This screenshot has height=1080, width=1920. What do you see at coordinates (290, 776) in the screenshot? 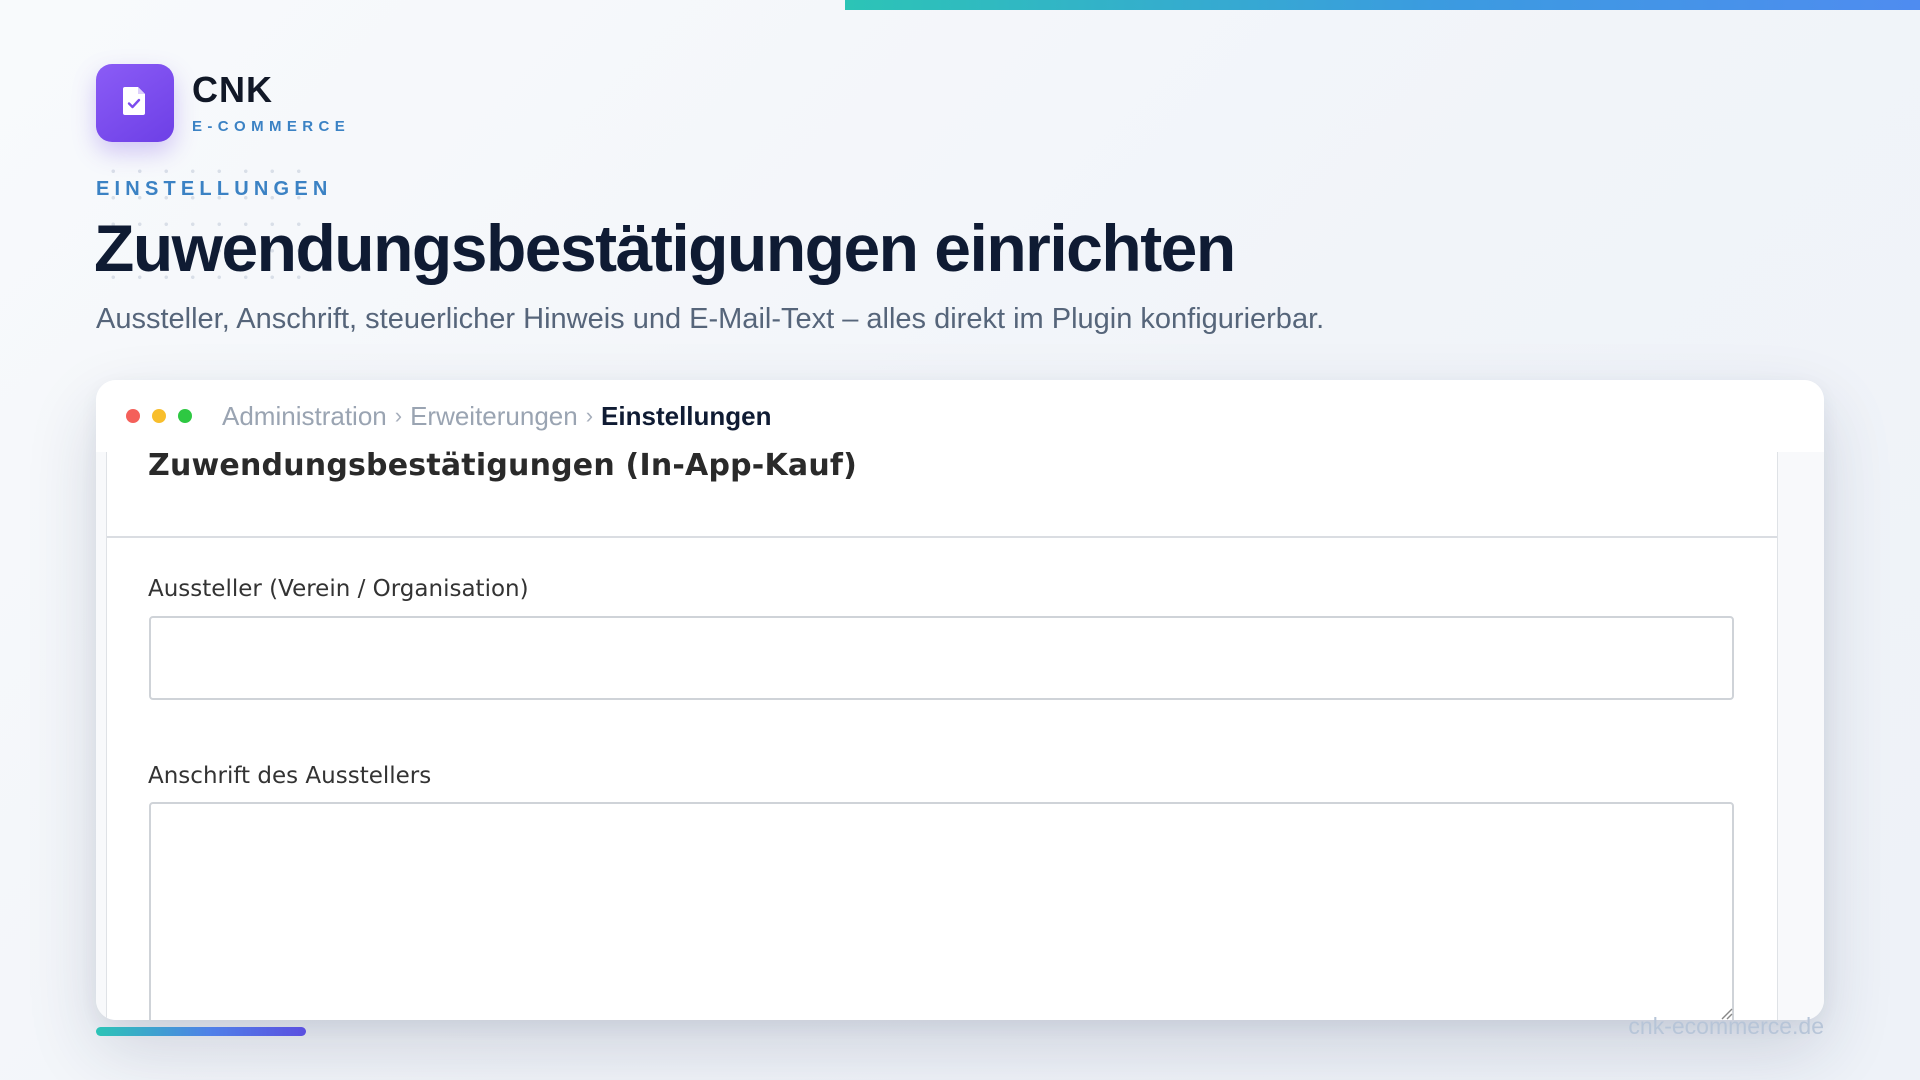
I see `address-label: Anschrift des Ausstellers` at bounding box center [290, 776].